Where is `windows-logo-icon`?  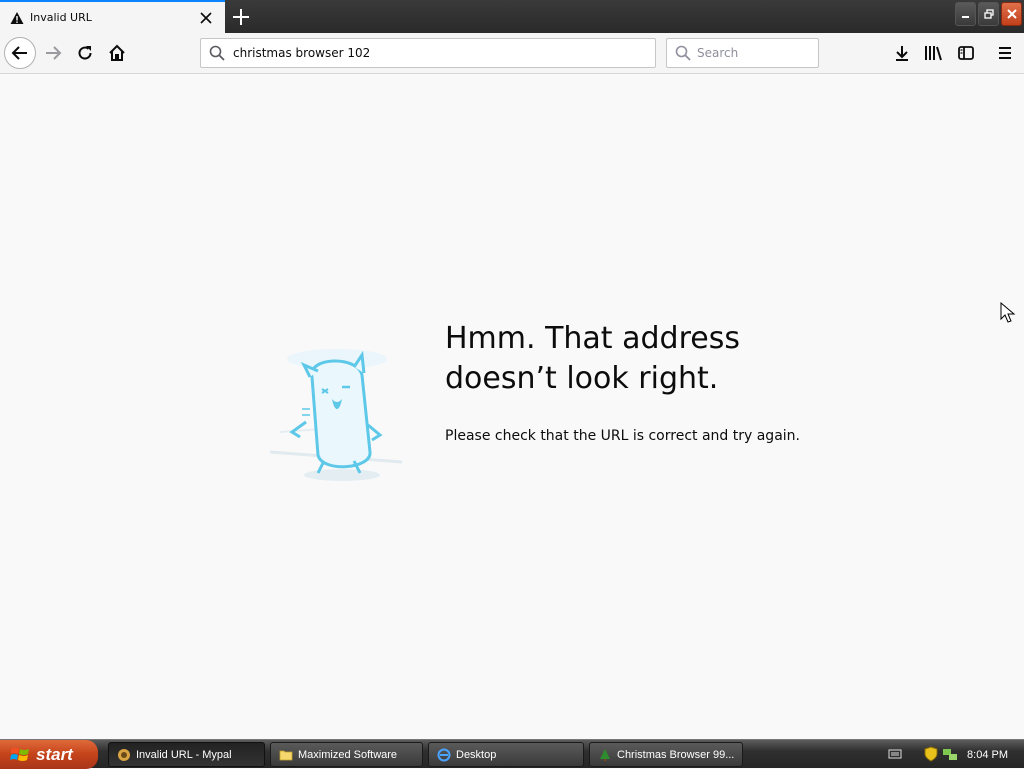 windows-logo-icon is located at coordinates (19, 754).